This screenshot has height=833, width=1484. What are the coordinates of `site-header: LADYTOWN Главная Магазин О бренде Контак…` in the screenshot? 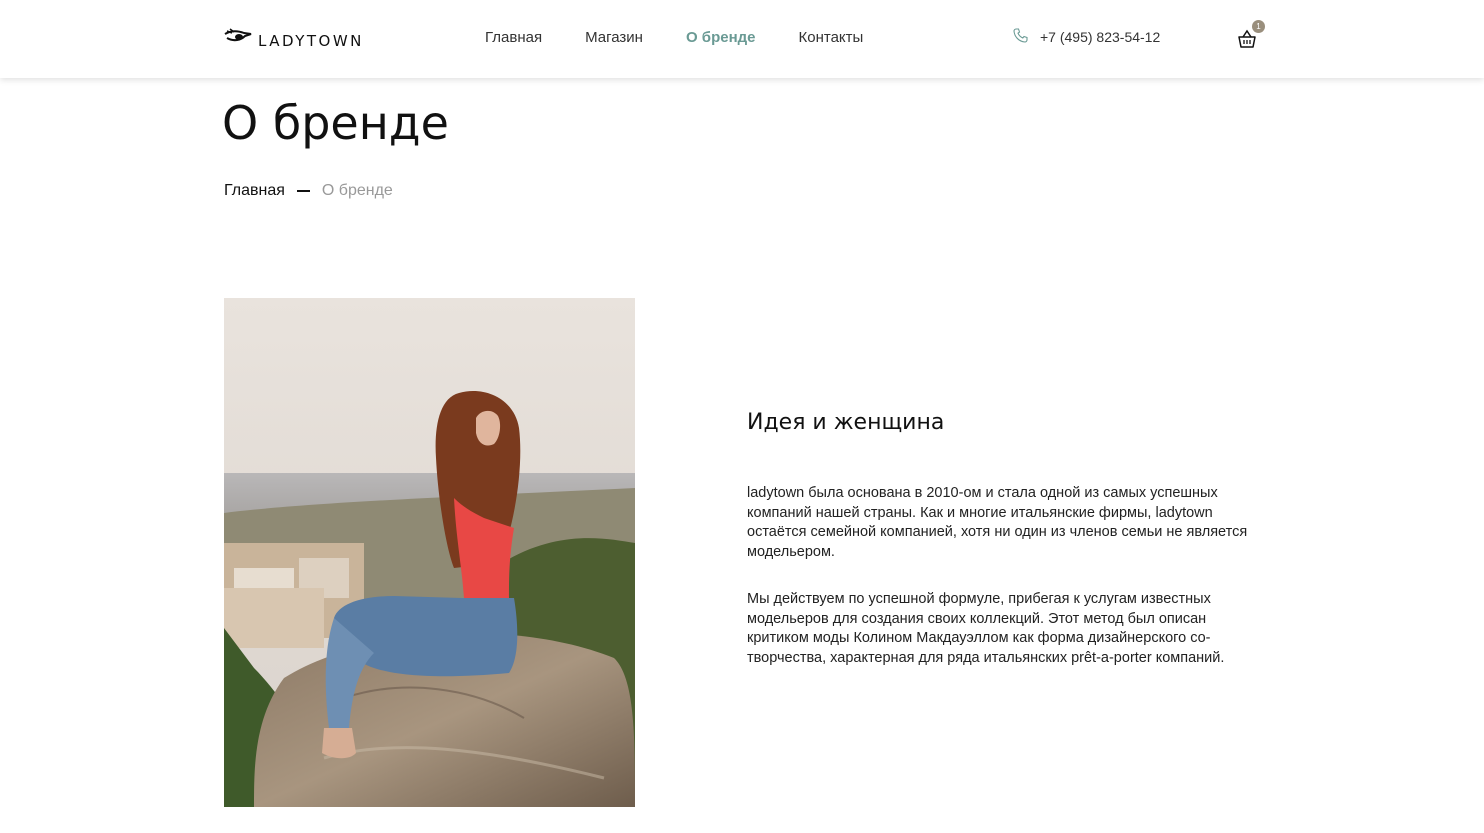 It's located at (742, 39).